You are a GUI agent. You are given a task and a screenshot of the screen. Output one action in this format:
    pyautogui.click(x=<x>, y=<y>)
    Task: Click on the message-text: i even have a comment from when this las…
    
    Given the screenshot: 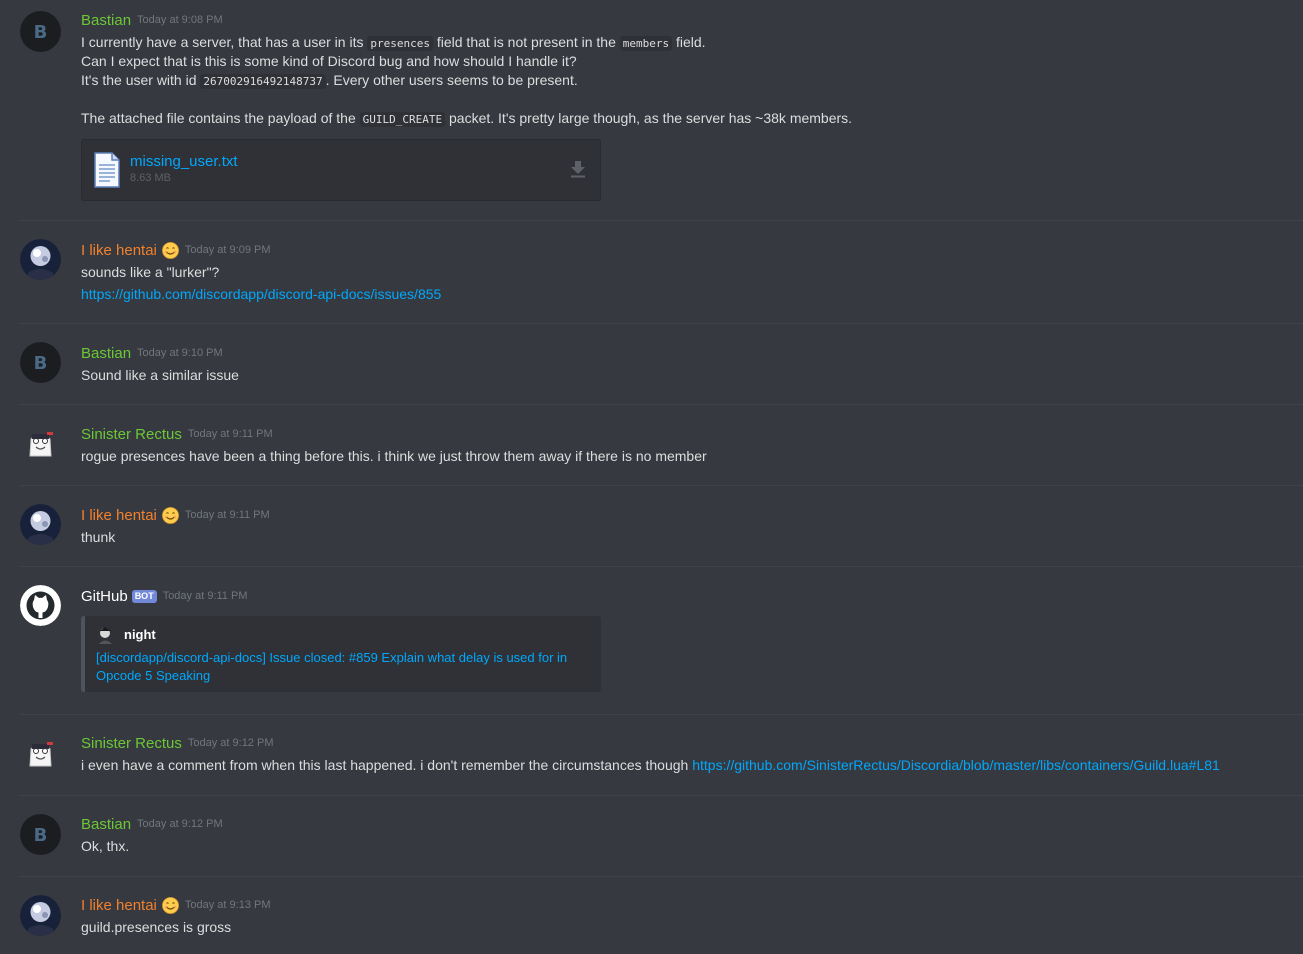 What is the action you would take?
    pyautogui.click(x=650, y=765)
    